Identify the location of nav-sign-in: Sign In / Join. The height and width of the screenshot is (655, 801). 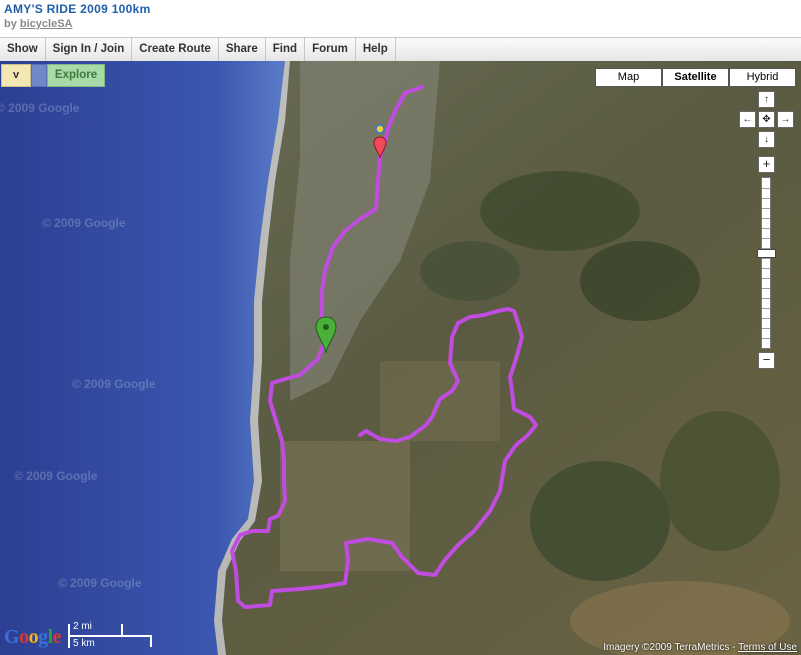
(89, 49).